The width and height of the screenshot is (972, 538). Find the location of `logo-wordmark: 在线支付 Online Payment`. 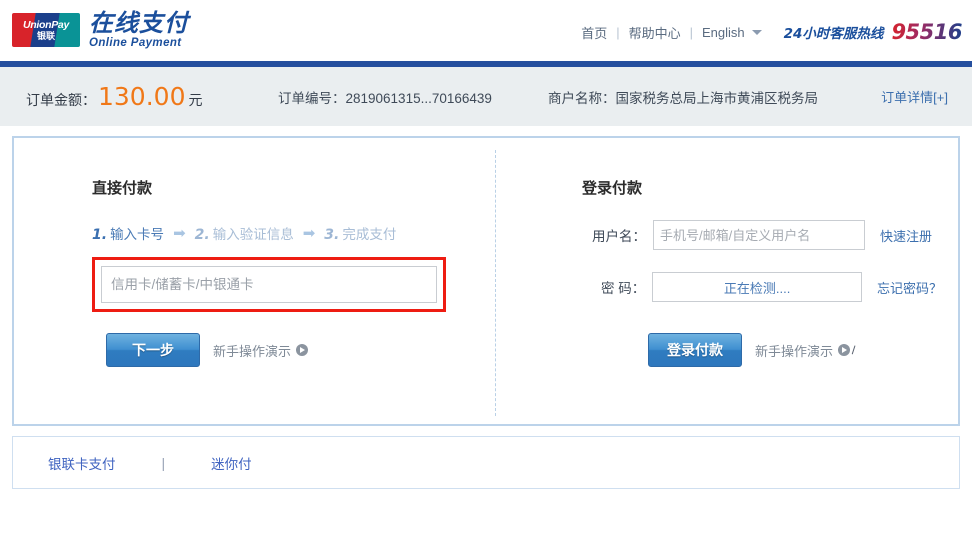

logo-wordmark: 在线支付 Online Payment is located at coordinates (139, 30).